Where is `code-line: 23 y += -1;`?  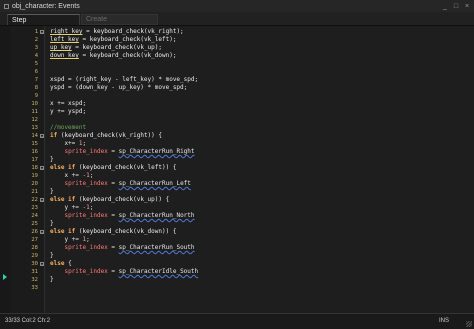
code-line: 23 y += -1; is located at coordinates (252, 208).